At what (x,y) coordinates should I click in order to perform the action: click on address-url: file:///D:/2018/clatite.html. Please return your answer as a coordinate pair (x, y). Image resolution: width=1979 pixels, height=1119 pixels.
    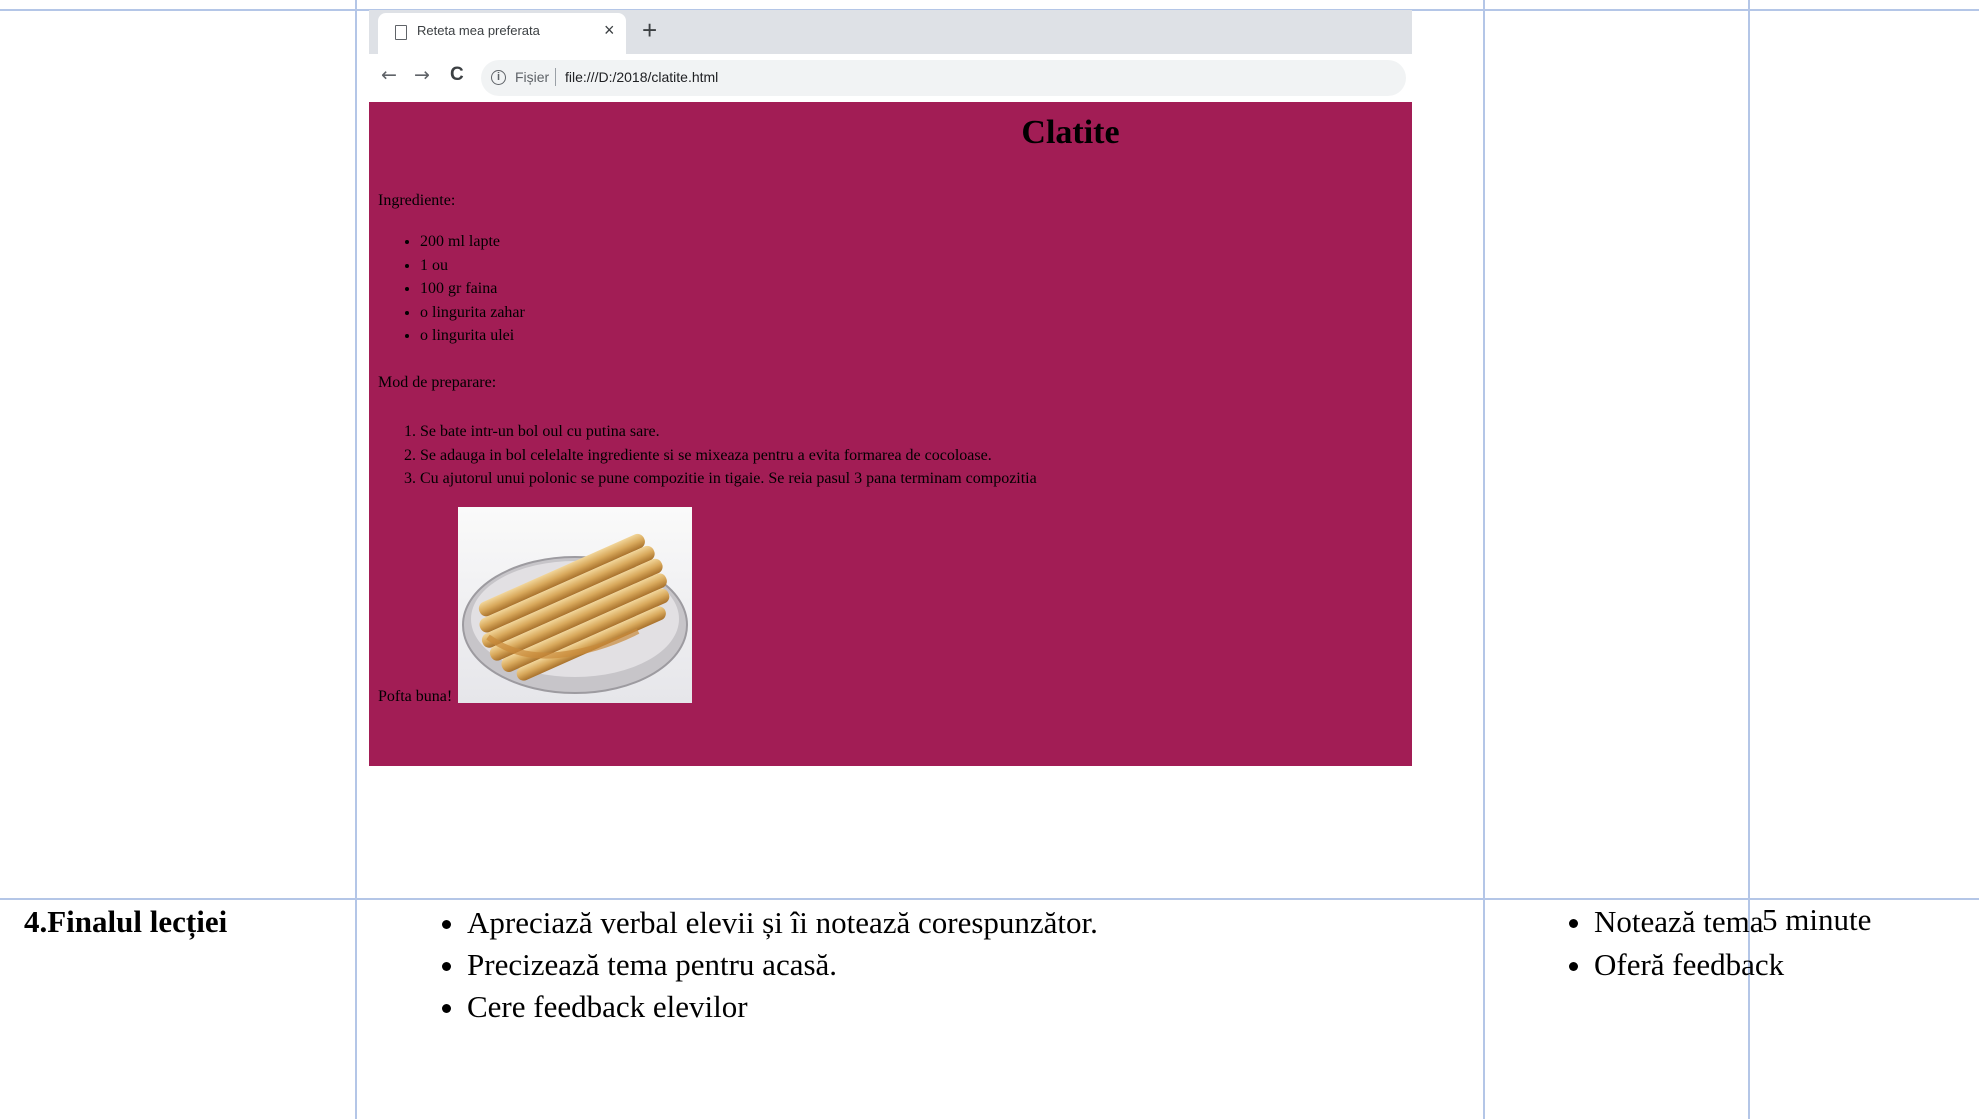
    Looking at the image, I should click on (641, 77).